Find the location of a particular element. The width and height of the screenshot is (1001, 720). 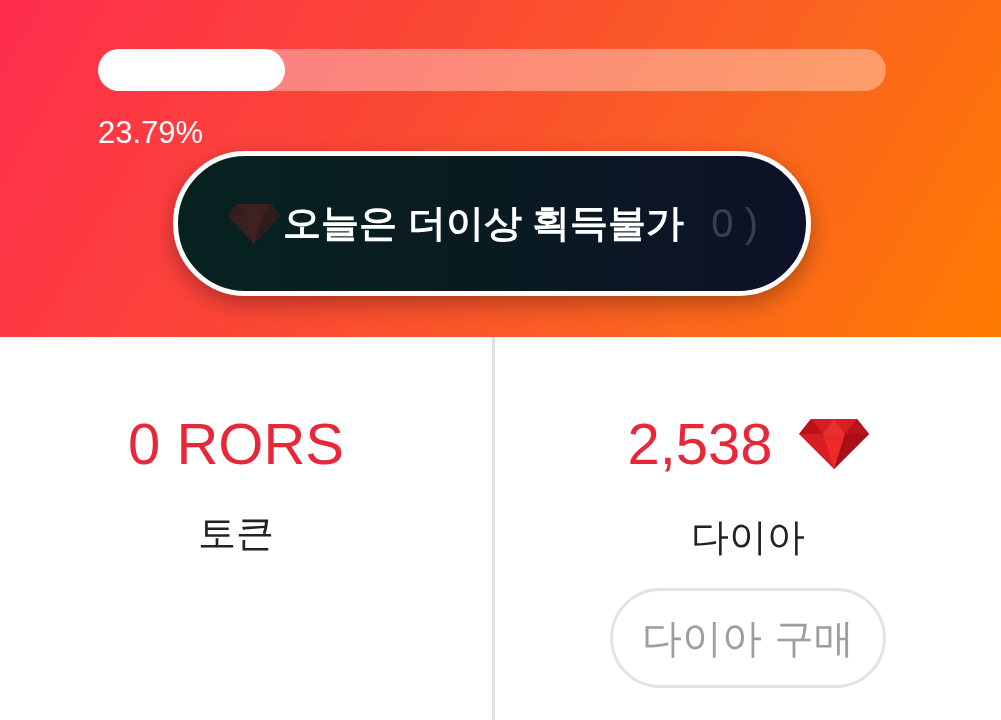

balance-amount: 2,538 is located at coordinates (700, 444).